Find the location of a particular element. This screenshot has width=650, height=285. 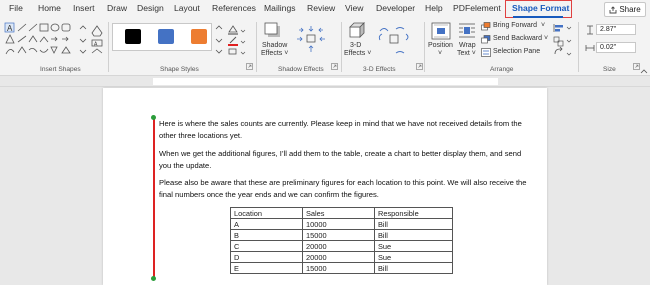

tab-file: File is located at coordinates (16, 8).